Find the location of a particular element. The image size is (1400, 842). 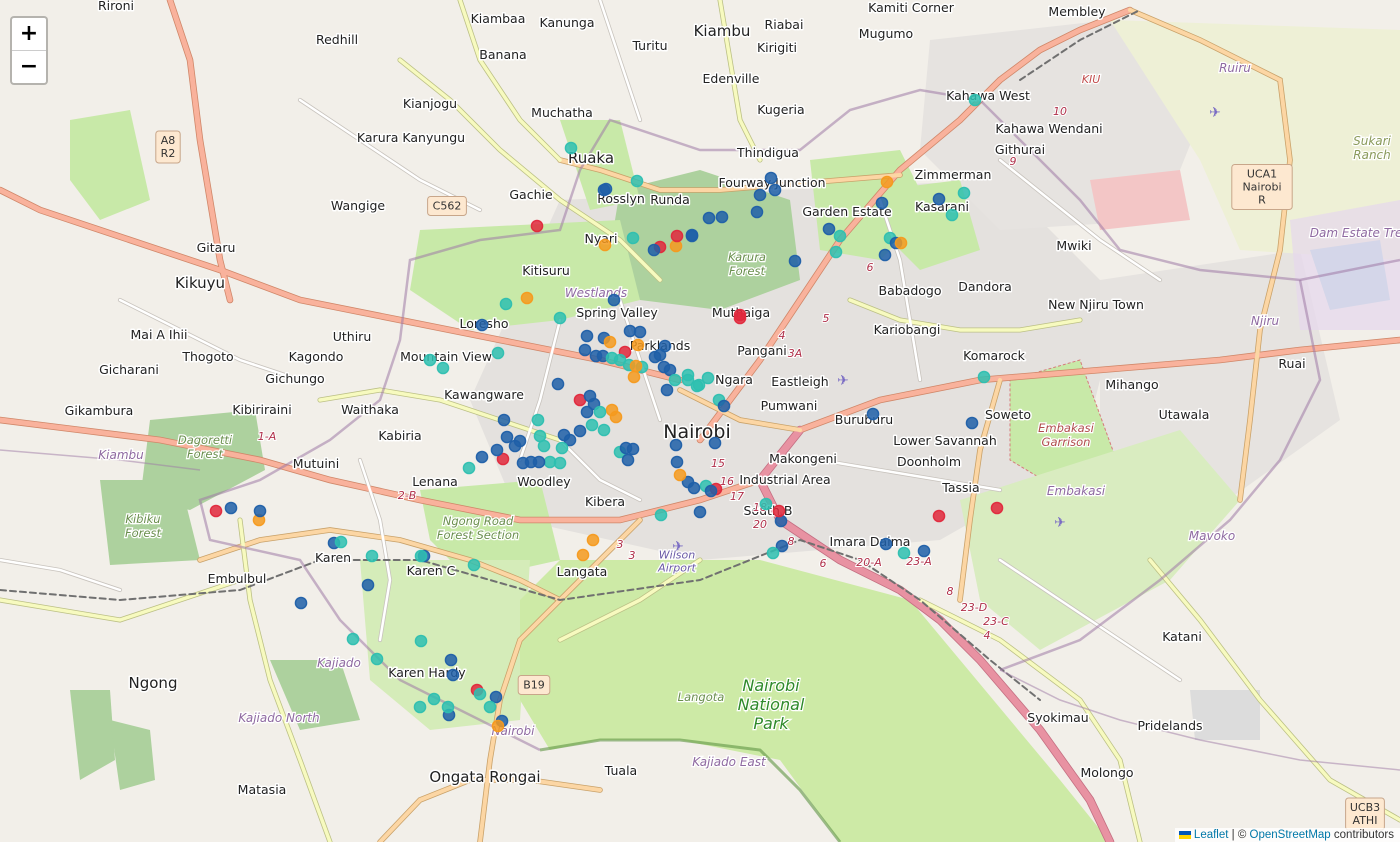

zoom-out-button: − is located at coordinates (29, 66).